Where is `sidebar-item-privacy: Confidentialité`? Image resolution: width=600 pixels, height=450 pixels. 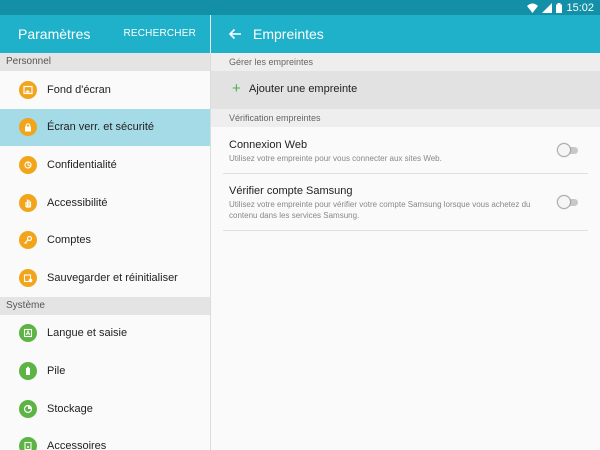 sidebar-item-privacy: Confidentialité is located at coordinates (105, 165).